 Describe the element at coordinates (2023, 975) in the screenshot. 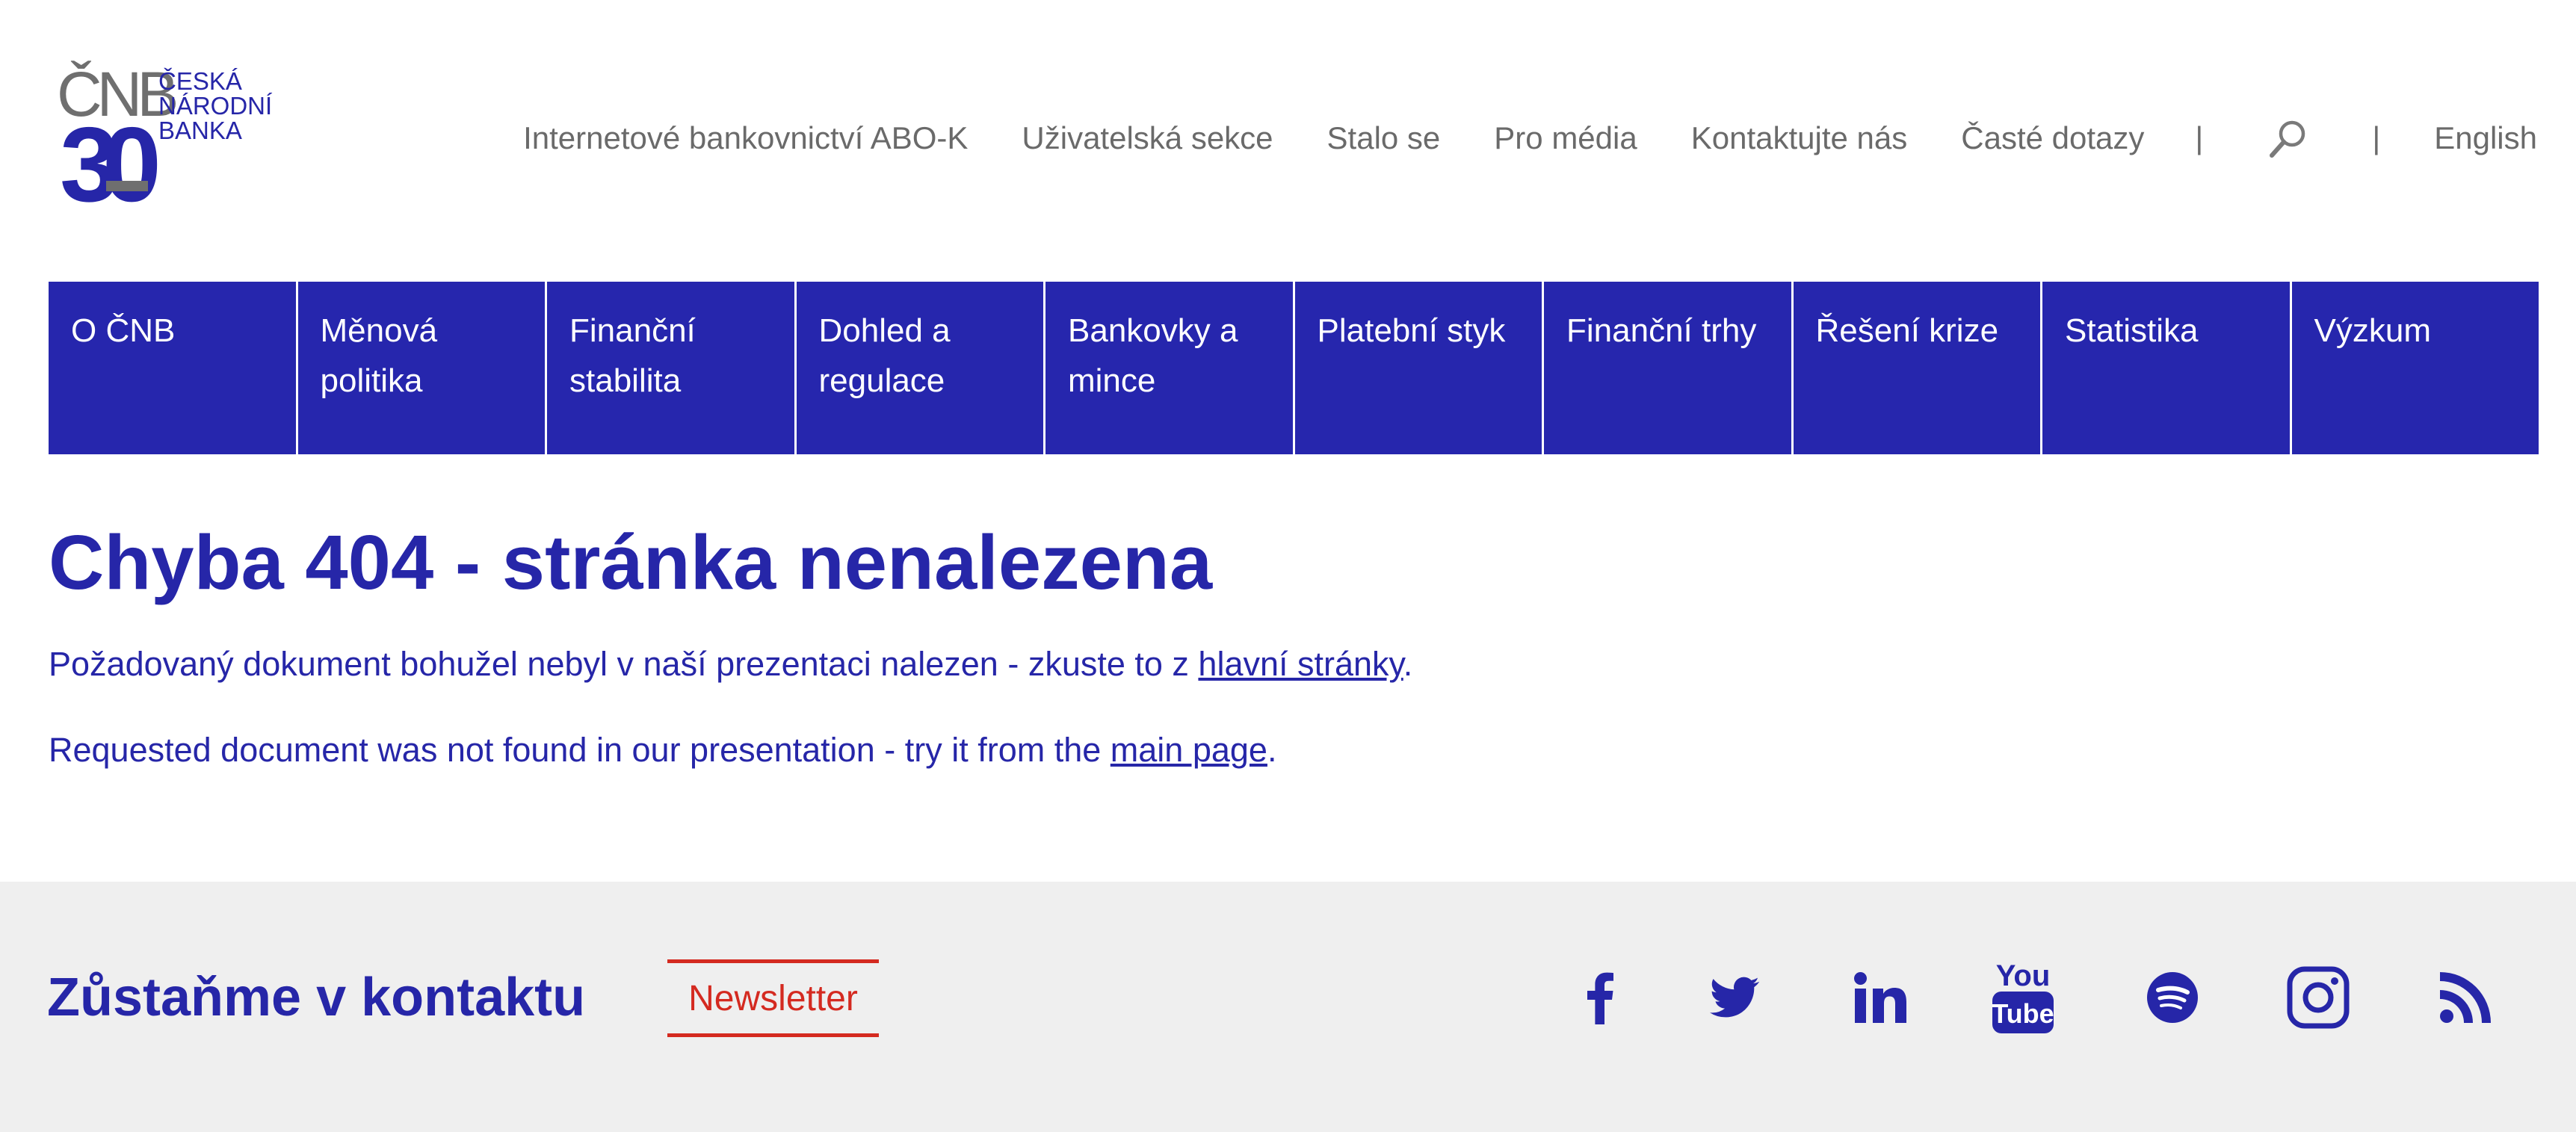

I see `youtube-text-you: You` at that location.